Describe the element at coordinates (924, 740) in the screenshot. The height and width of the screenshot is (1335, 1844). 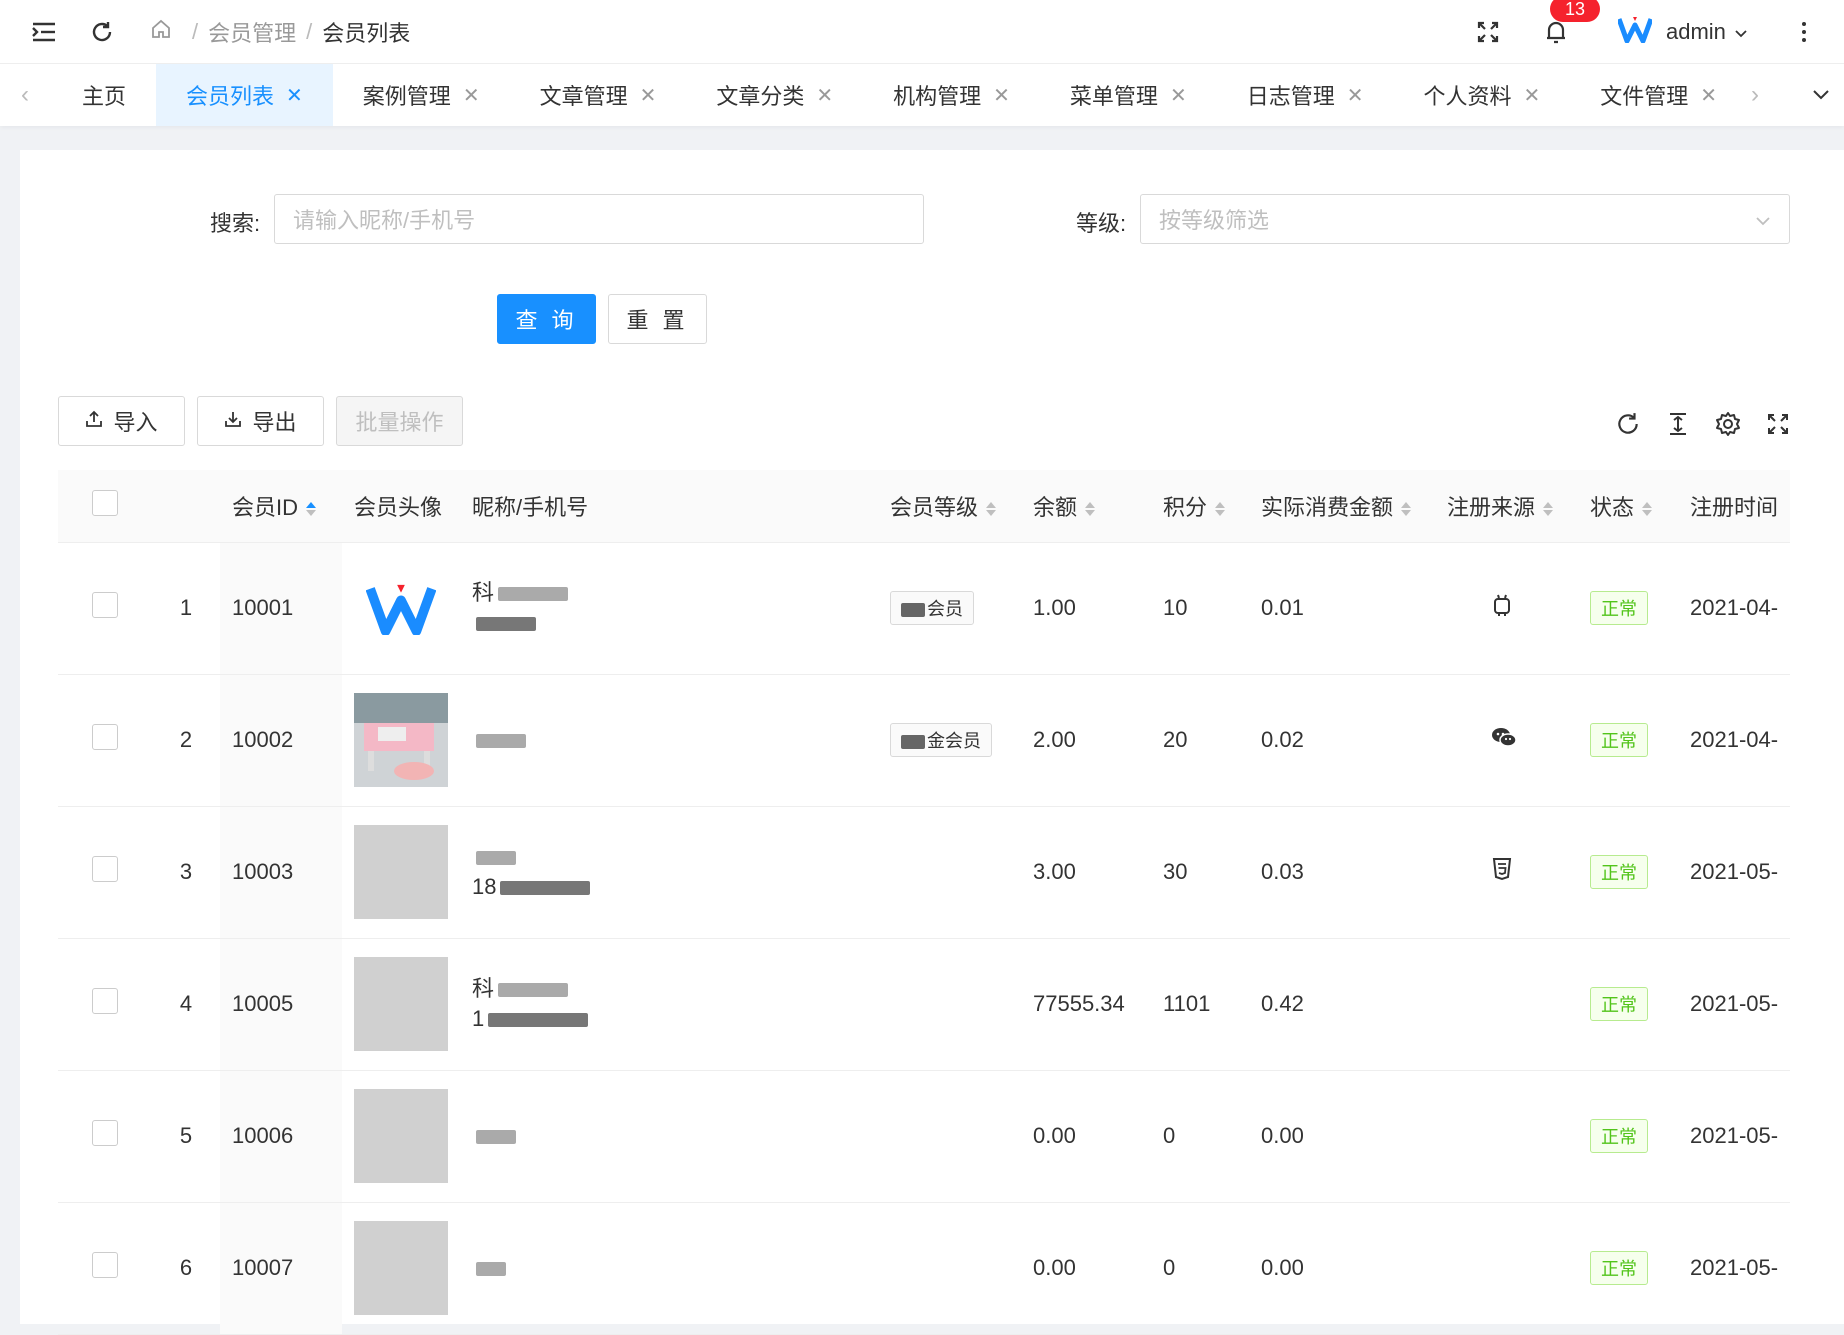
I see `table-row: 2 10002 金会员 2.00 20 0.02 正常 2021-04-` at that location.